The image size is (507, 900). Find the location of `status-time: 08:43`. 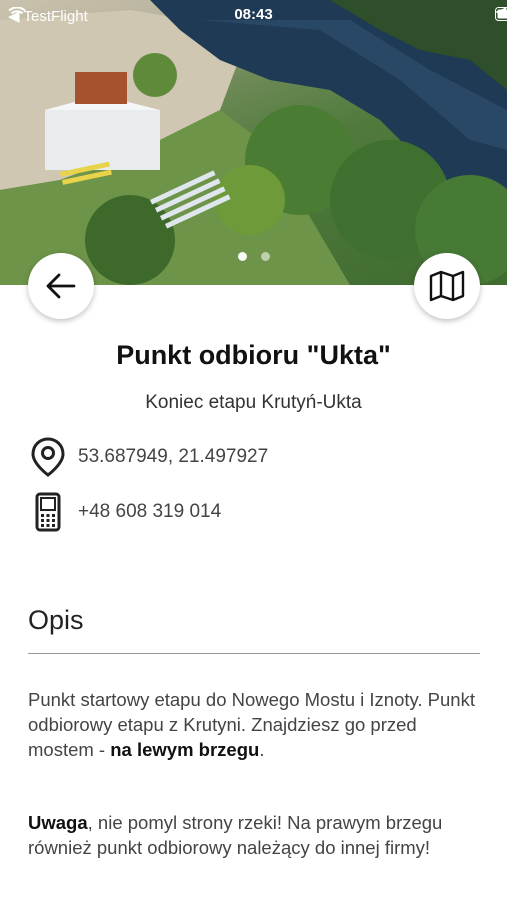

status-time: 08:43 is located at coordinates (253, 14).